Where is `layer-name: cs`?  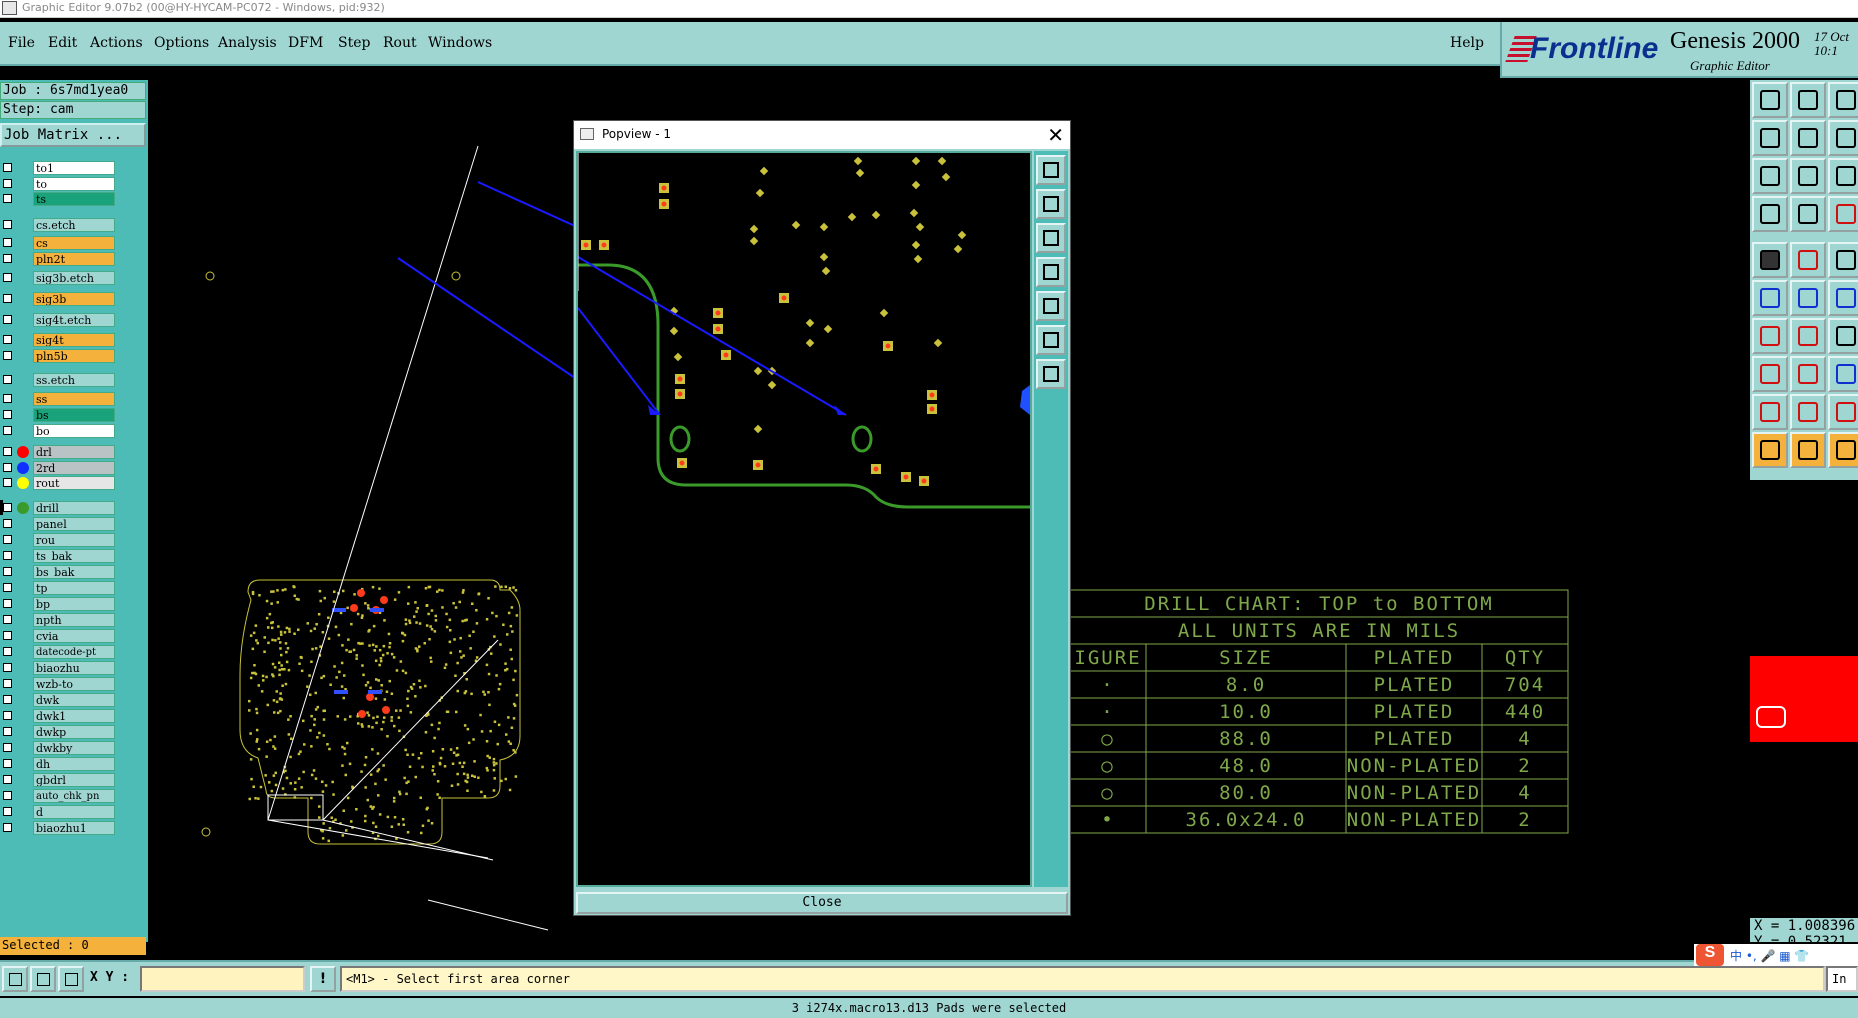 layer-name: cs is located at coordinates (74, 243).